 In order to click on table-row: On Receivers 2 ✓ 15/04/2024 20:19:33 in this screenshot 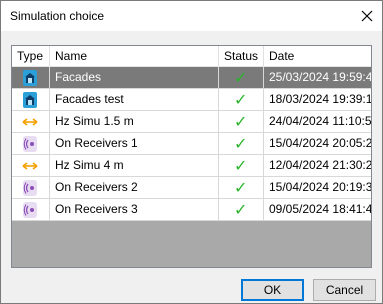, I will do `click(191, 188)`.